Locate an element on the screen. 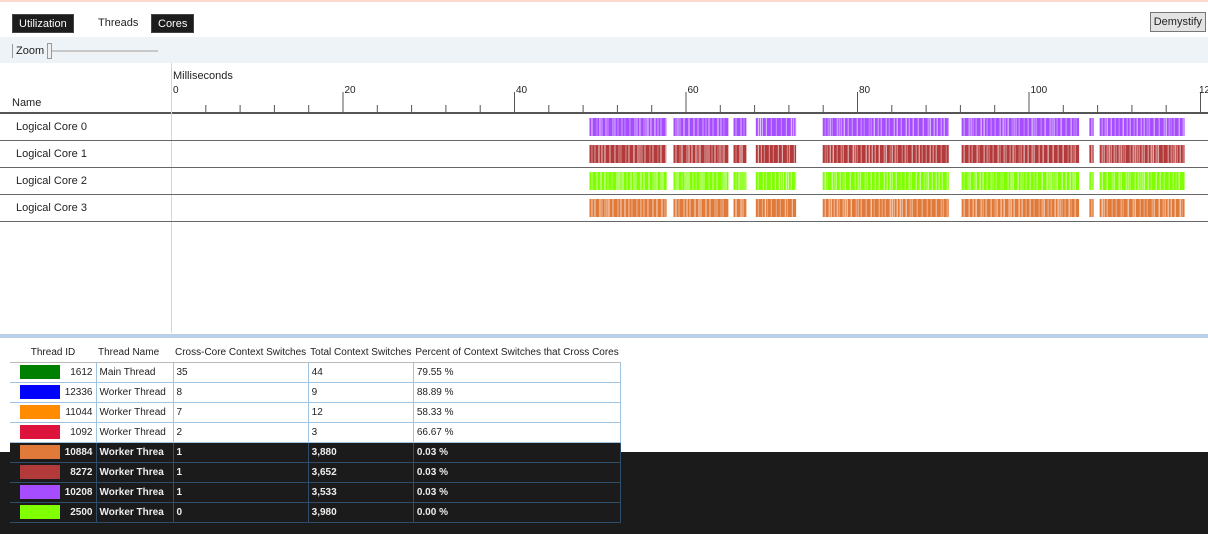  table-row: 8272 Worker Threa 1 3,652 0.03 % is located at coordinates (316, 472).